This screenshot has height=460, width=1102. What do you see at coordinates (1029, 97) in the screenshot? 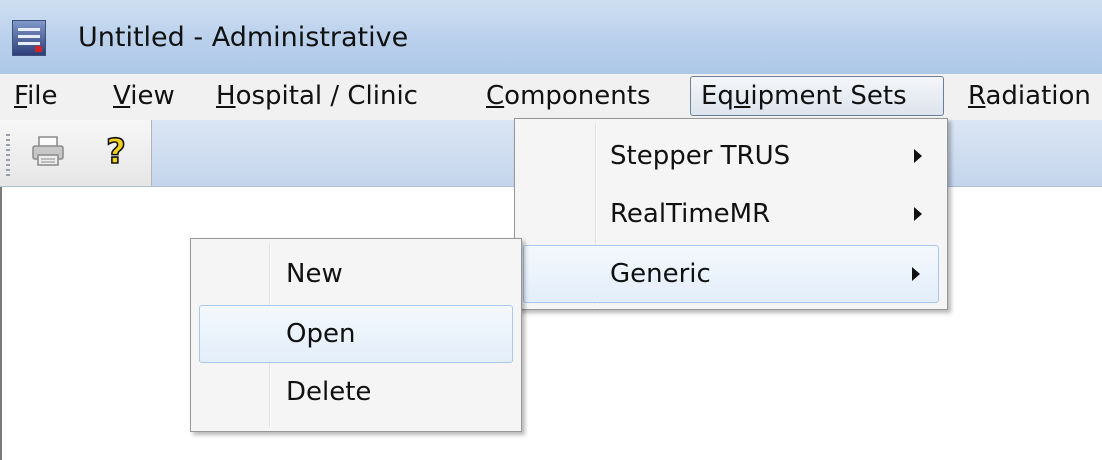
I see `menu-radiation: Radiation` at bounding box center [1029, 97].